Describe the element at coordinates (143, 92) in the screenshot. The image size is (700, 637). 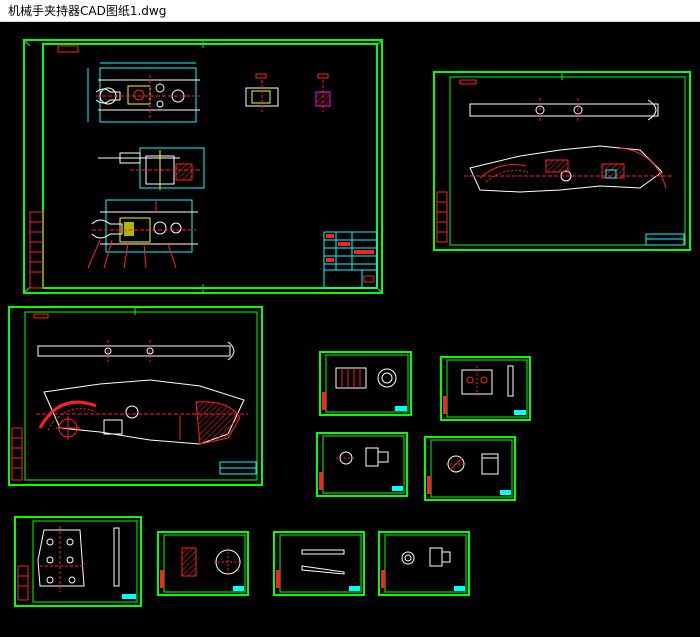
I see `gripper-top-view` at that location.